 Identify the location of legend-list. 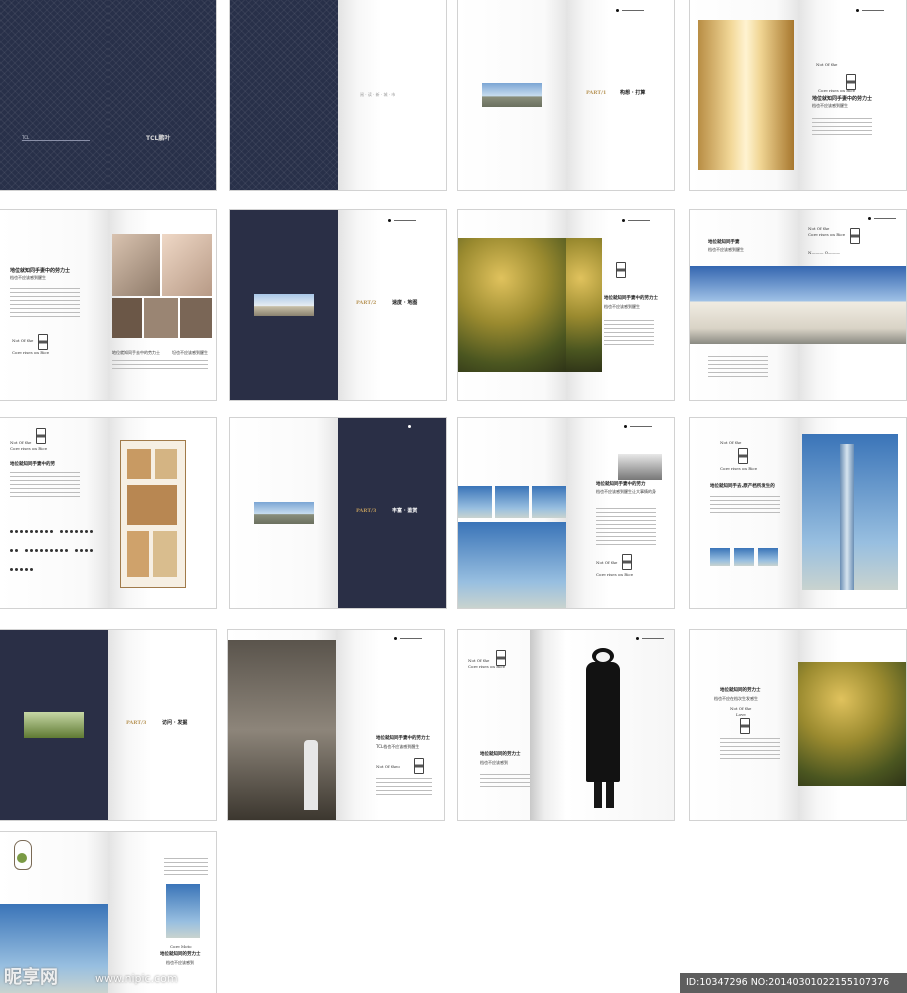
(55, 546).